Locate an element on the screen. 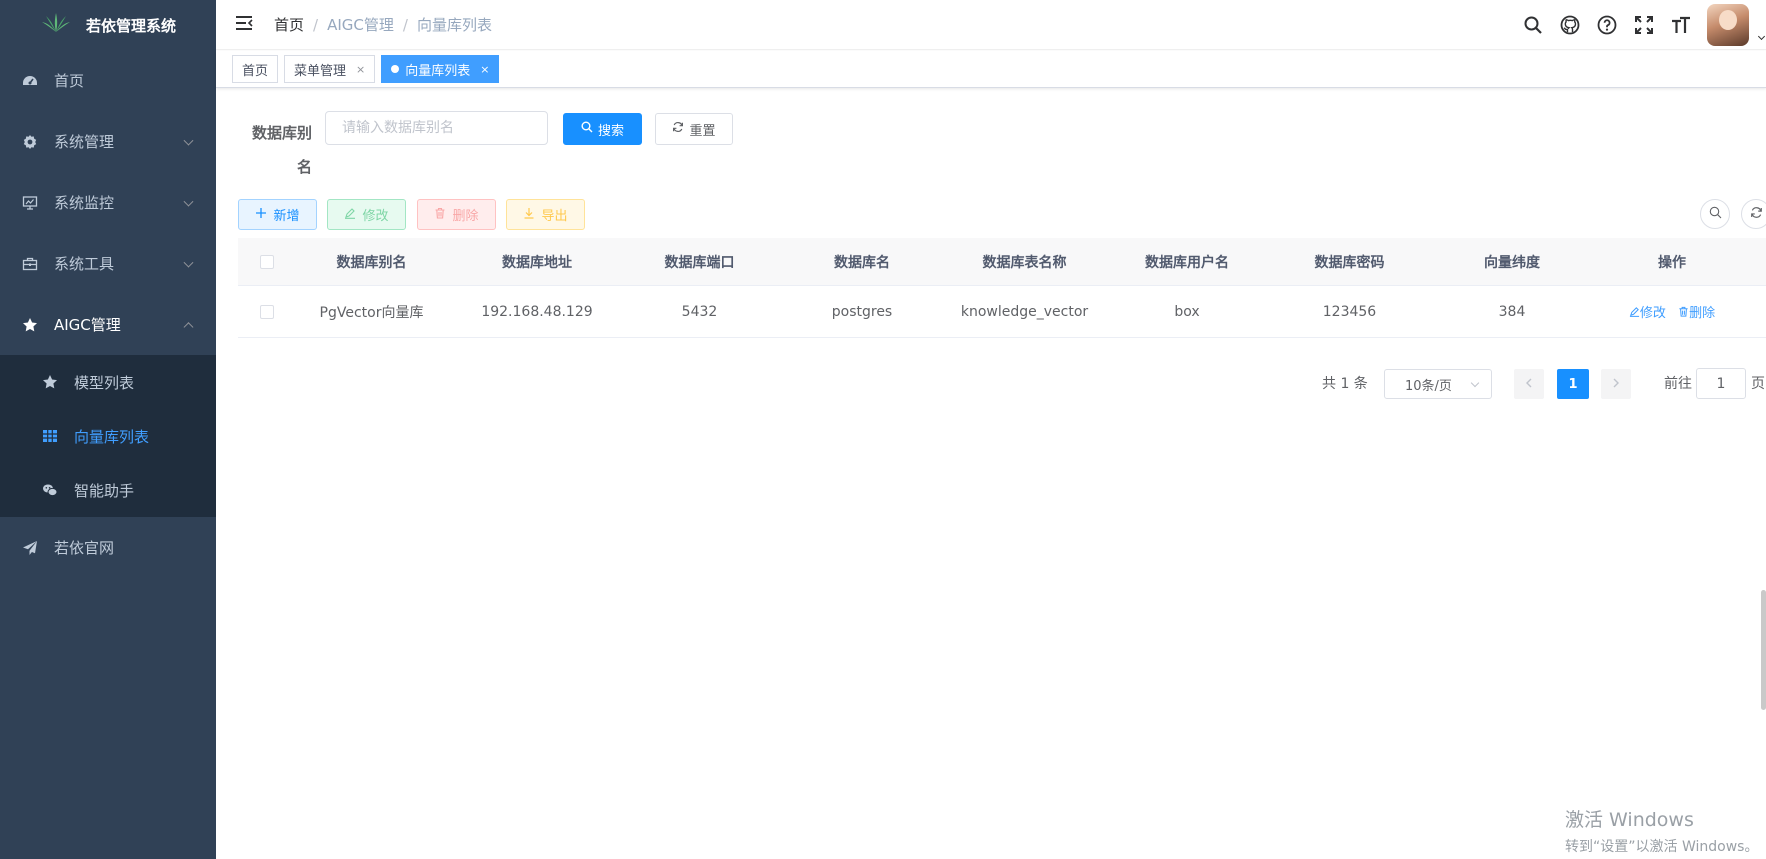  sidebar-logo: 若依管理系统 is located at coordinates (108, 25).